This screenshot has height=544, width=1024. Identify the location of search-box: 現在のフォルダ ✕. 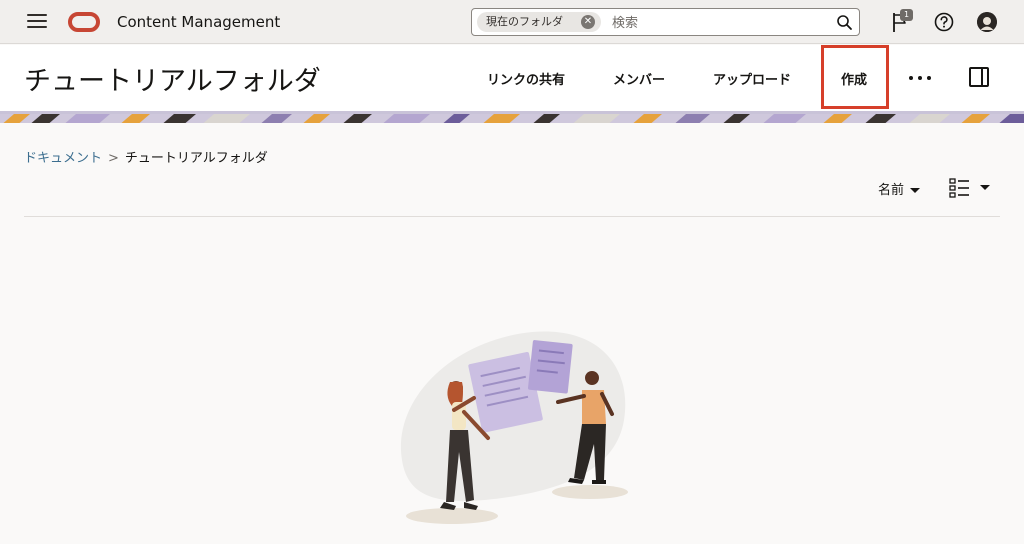
(665, 22).